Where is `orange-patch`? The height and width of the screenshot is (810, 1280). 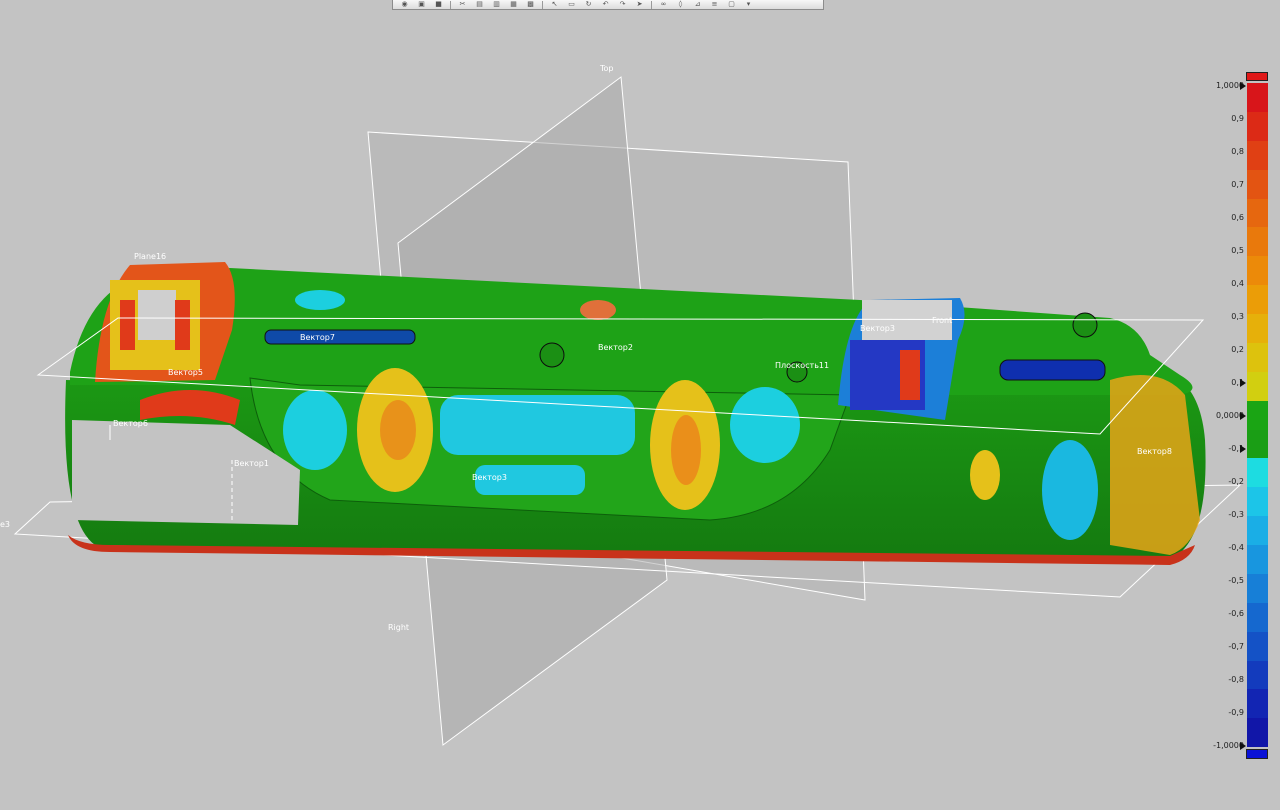
orange-patch is located at coordinates (598, 310).